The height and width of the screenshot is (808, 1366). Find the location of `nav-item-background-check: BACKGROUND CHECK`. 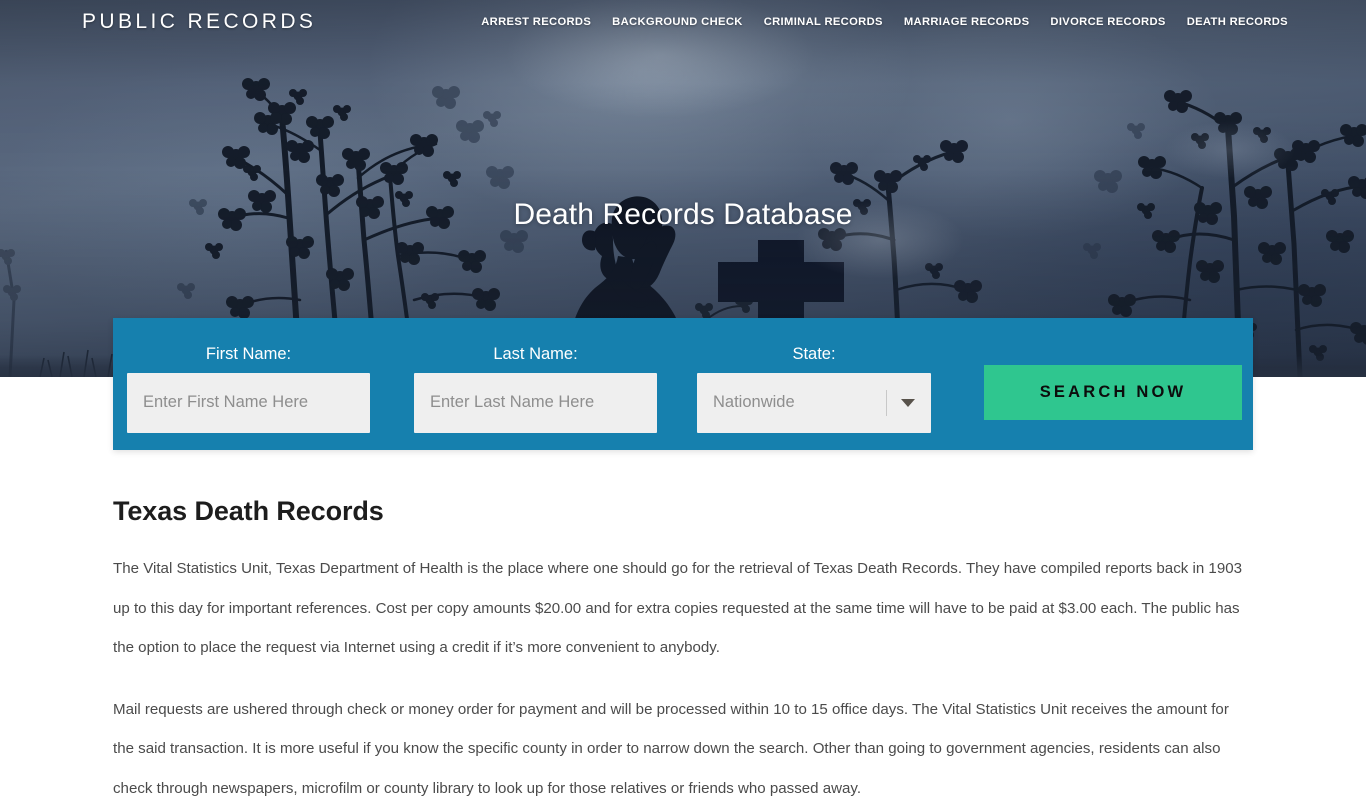

nav-item-background-check: BACKGROUND CHECK is located at coordinates (677, 22).